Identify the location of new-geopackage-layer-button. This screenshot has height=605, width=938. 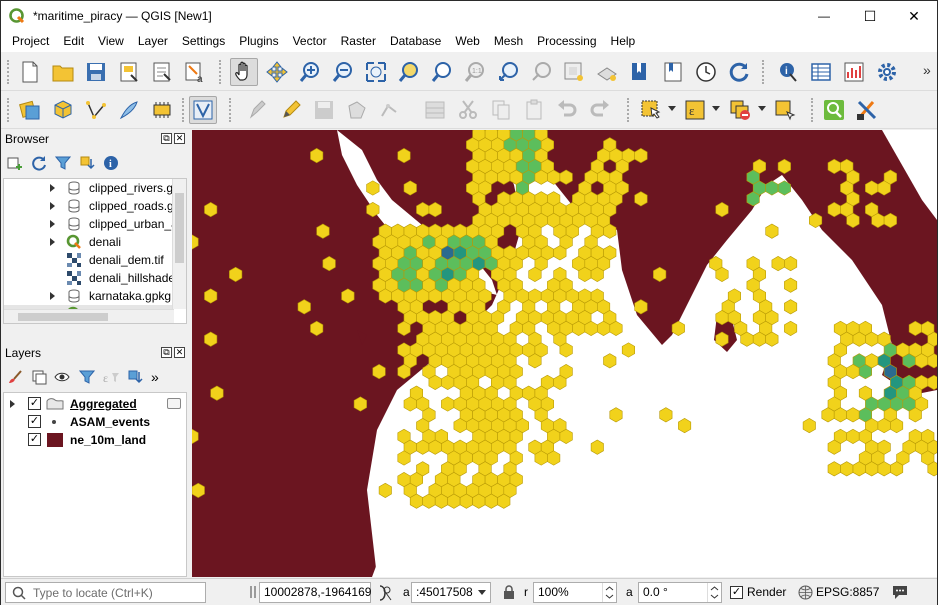
(63, 110).